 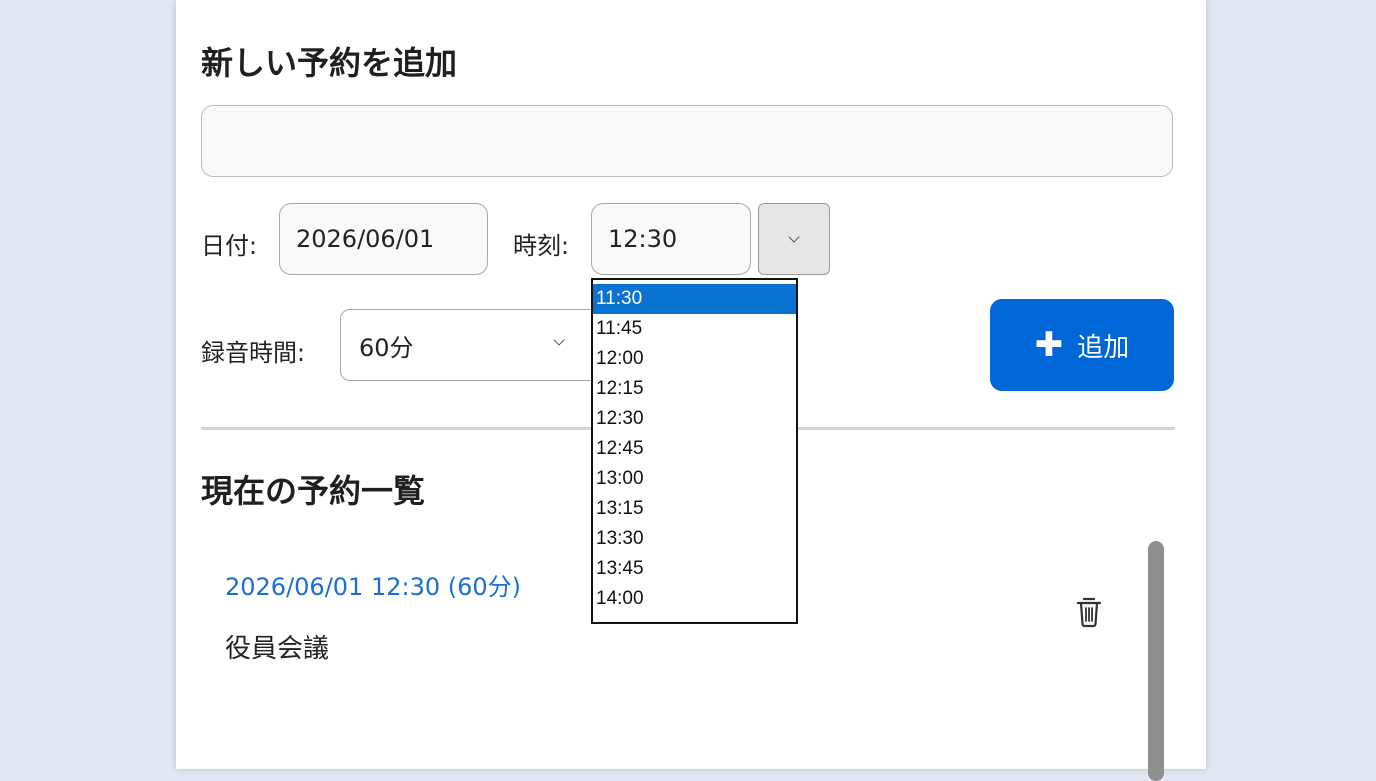 I want to click on add-button-label: 追加, so click(x=1103, y=347).